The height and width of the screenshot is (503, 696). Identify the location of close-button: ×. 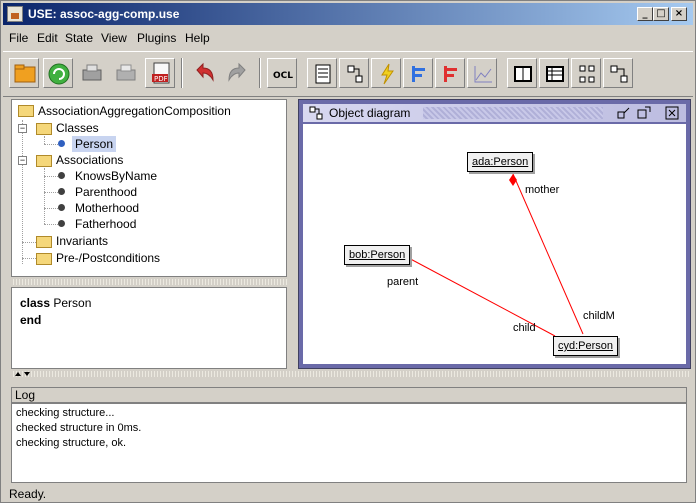
(679, 14).